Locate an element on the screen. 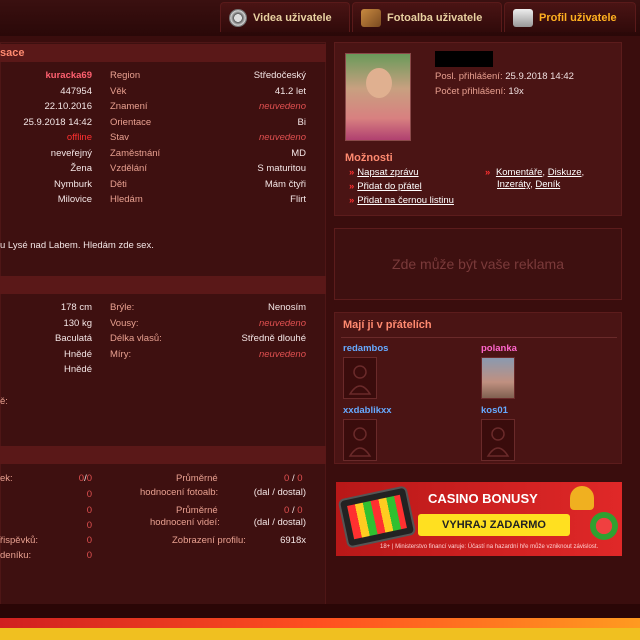 The width and height of the screenshot is (640, 640). photo-rating-label: Průměrné is located at coordinates (197, 478).